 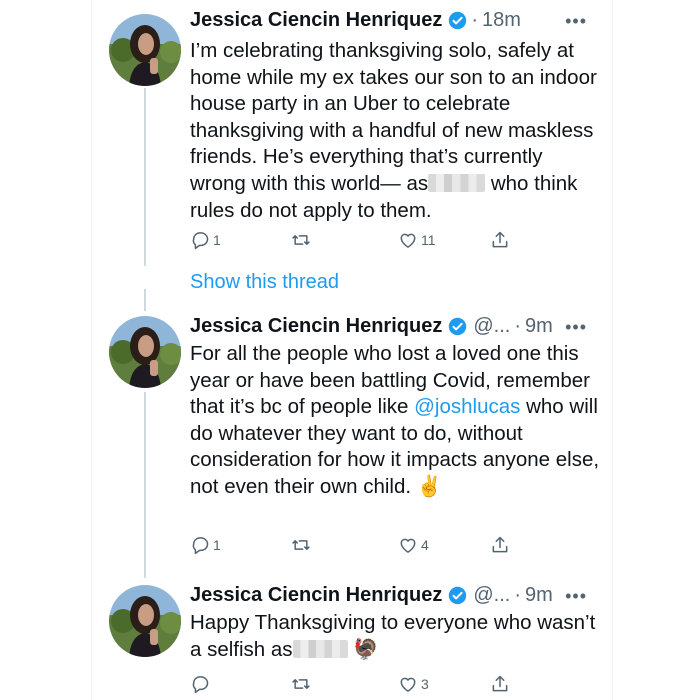 What do you see at coordinates (366, 649) in the screenshot?
I see `turkey-emoji: 🦃` at bounding box center [366, 649].